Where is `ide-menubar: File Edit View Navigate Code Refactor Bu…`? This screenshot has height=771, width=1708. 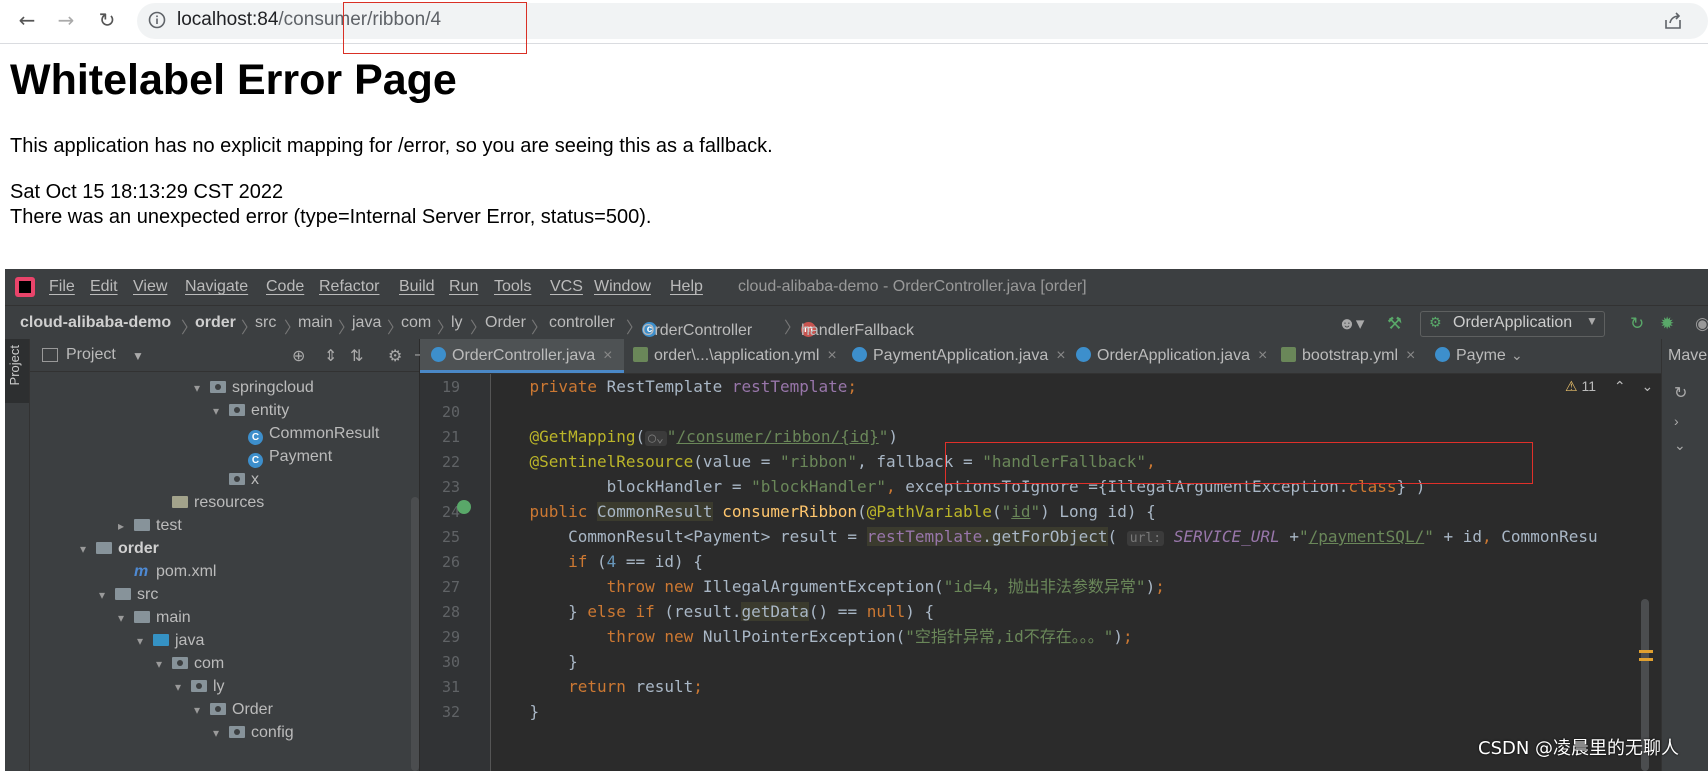
ide-menubar: File Edit View Navigate Code Refactor Bu… is located at coordinates (856, 287).